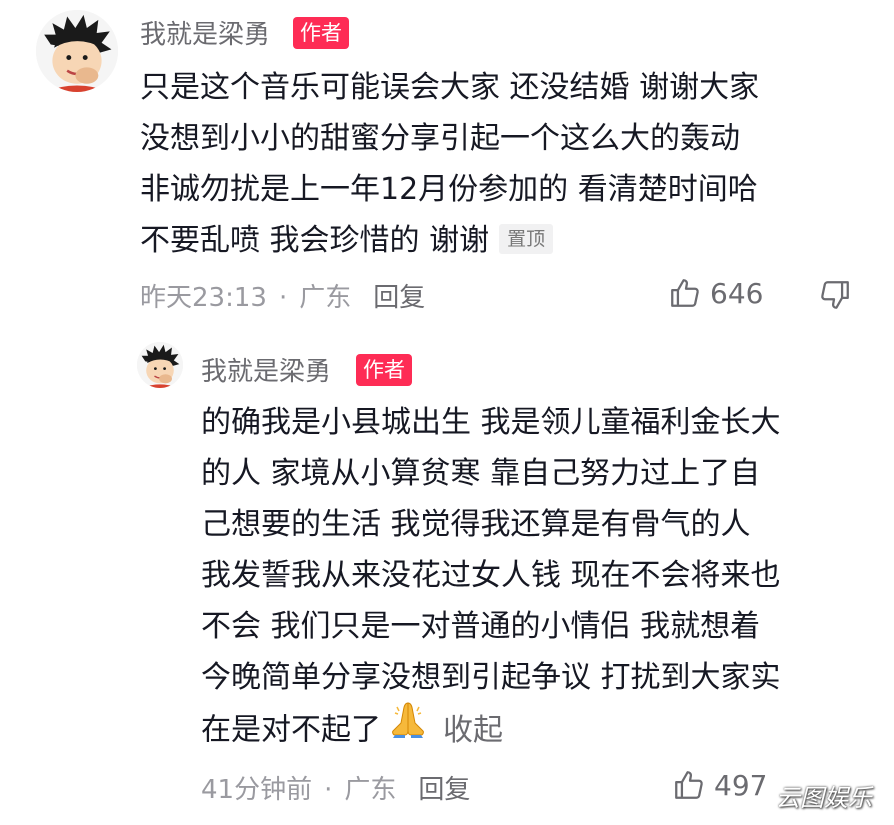  I want to click on reply-line-last: 在是对不起了 收起, so click(491, 730).